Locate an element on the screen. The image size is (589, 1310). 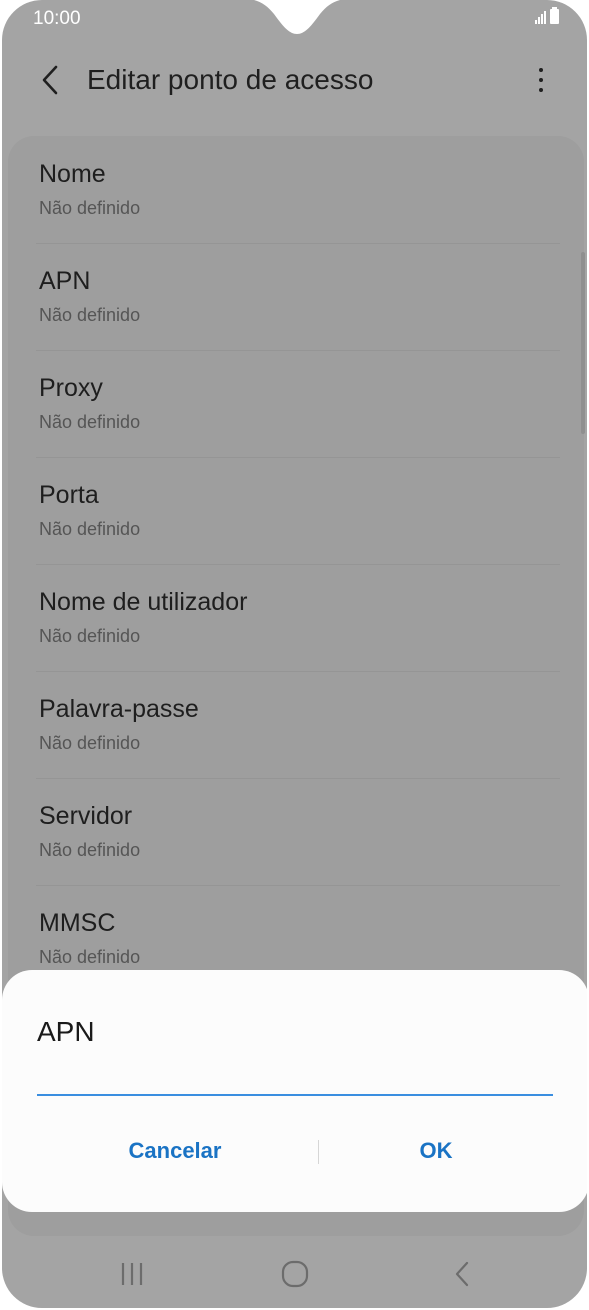
home-button is located at coordinates (295, 1274).